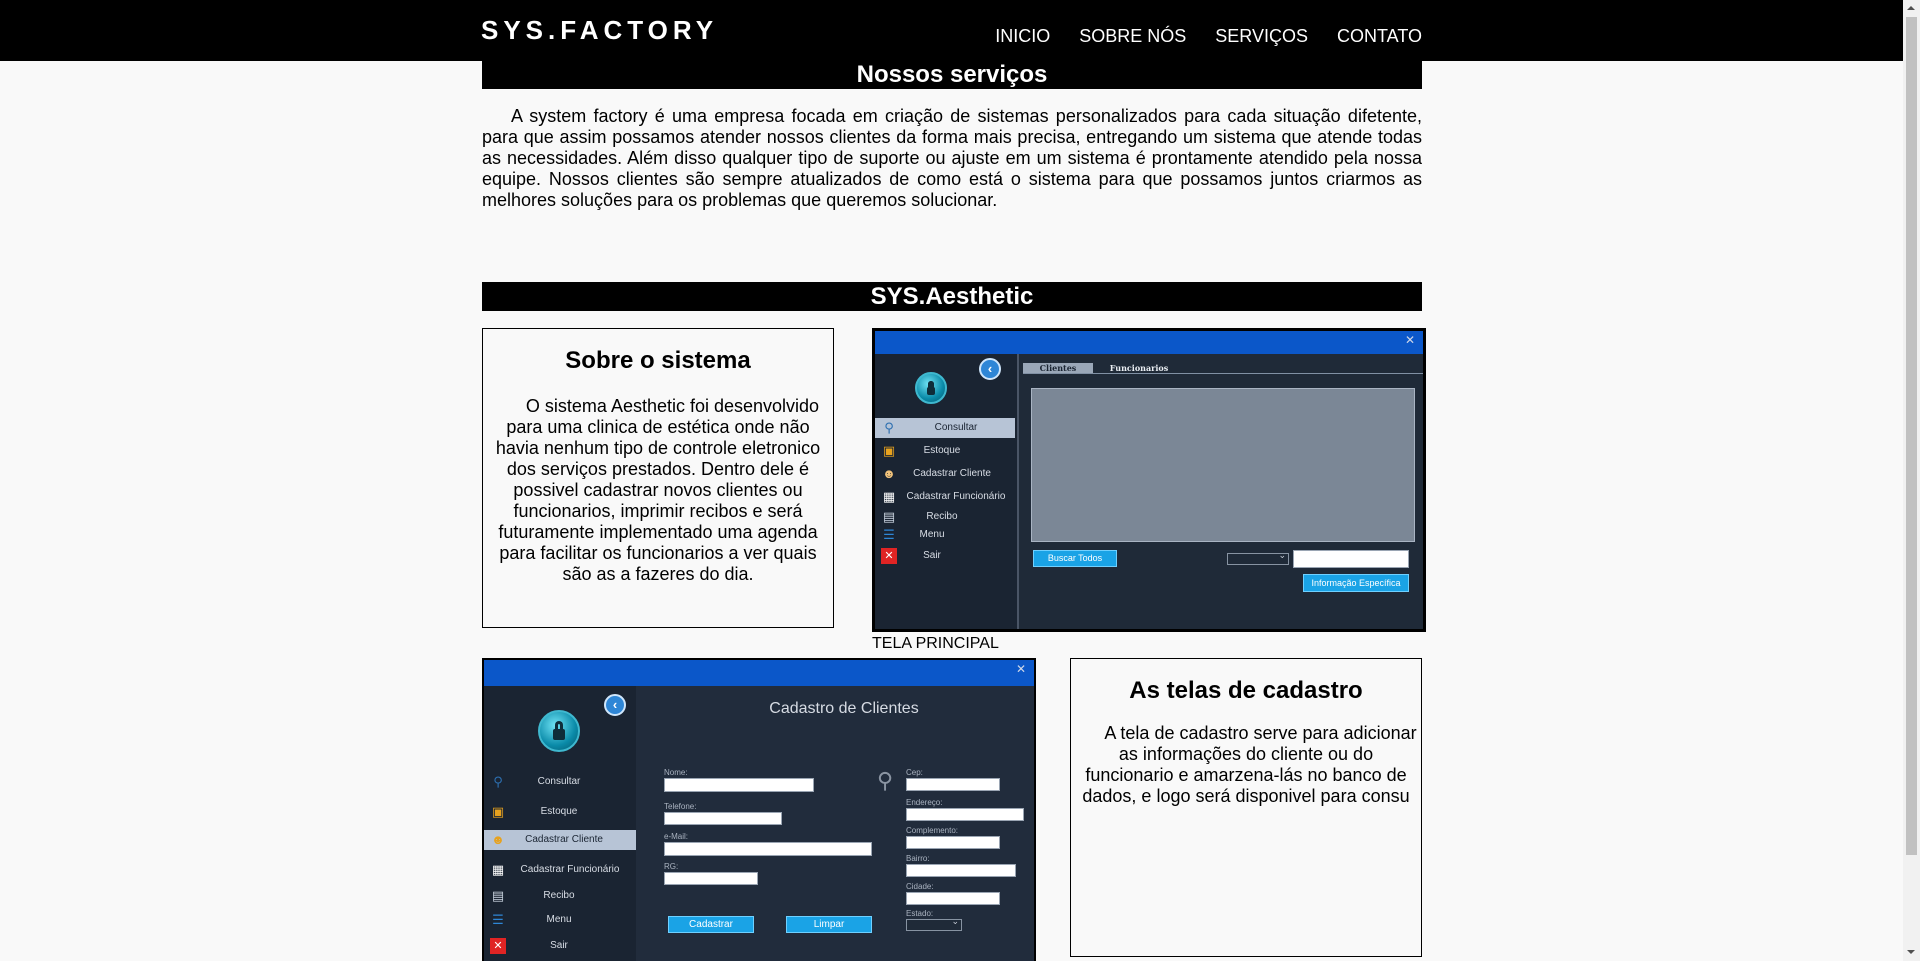 This screenshot has width=1920, height=961. I want to click on scrollbar-thumb, so click(1911, 436).